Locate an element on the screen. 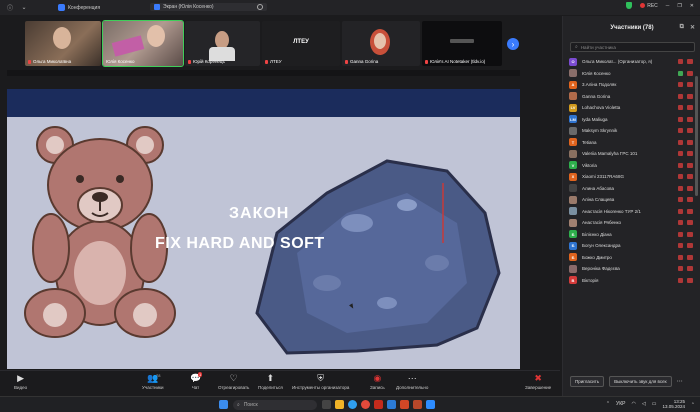 This screenshot has width=700, height=412. file-explorer-icon is located at coordinates (339, 404).